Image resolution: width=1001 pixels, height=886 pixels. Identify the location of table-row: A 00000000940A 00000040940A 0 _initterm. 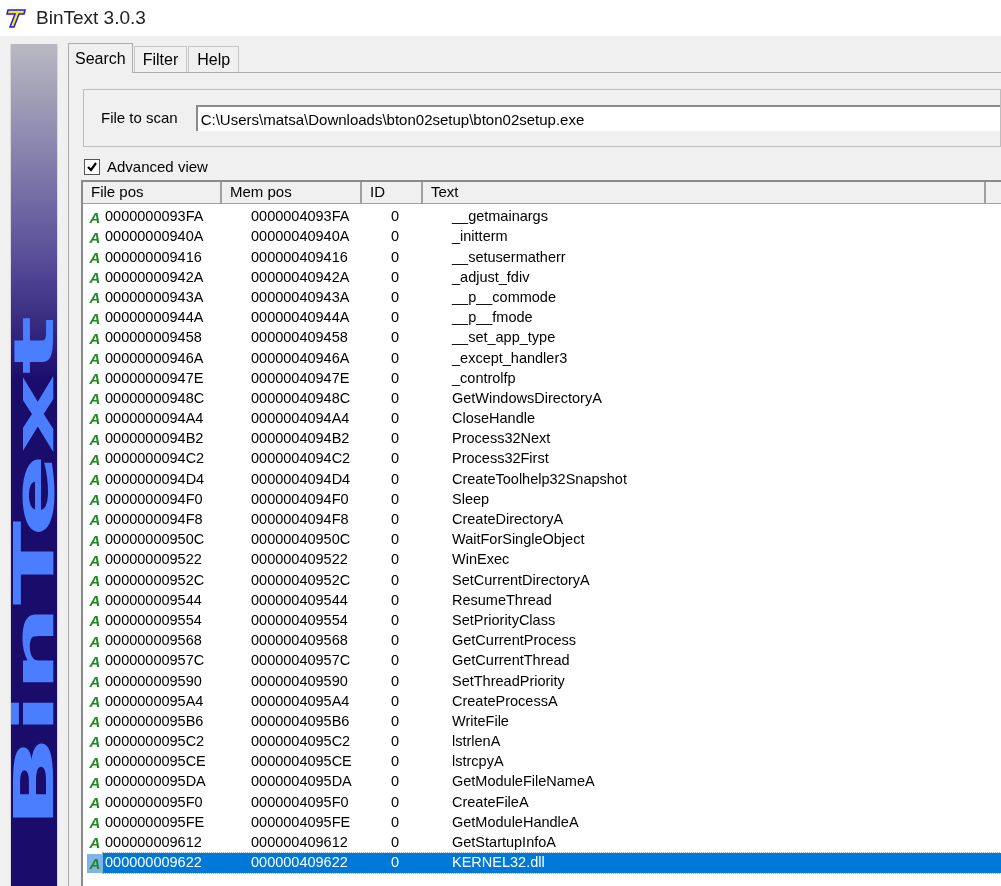
(542, 237).